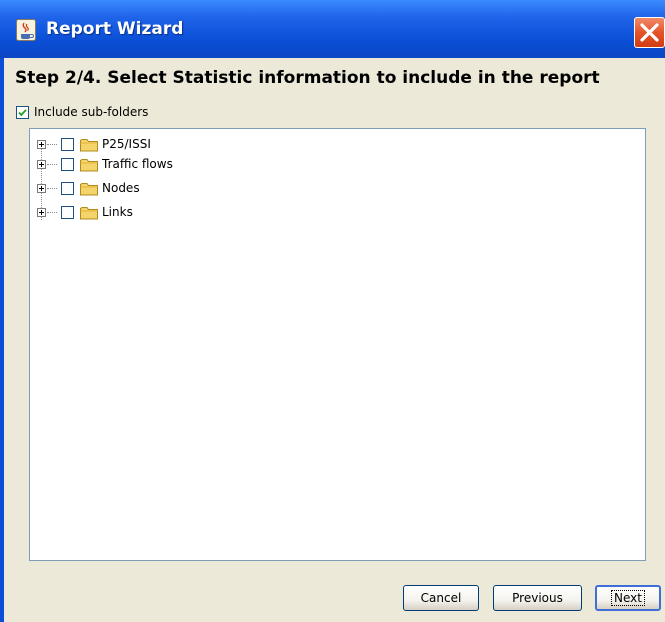  I want to click on tree-node-traffic-flows: Traffic flows, so click(180, 165).